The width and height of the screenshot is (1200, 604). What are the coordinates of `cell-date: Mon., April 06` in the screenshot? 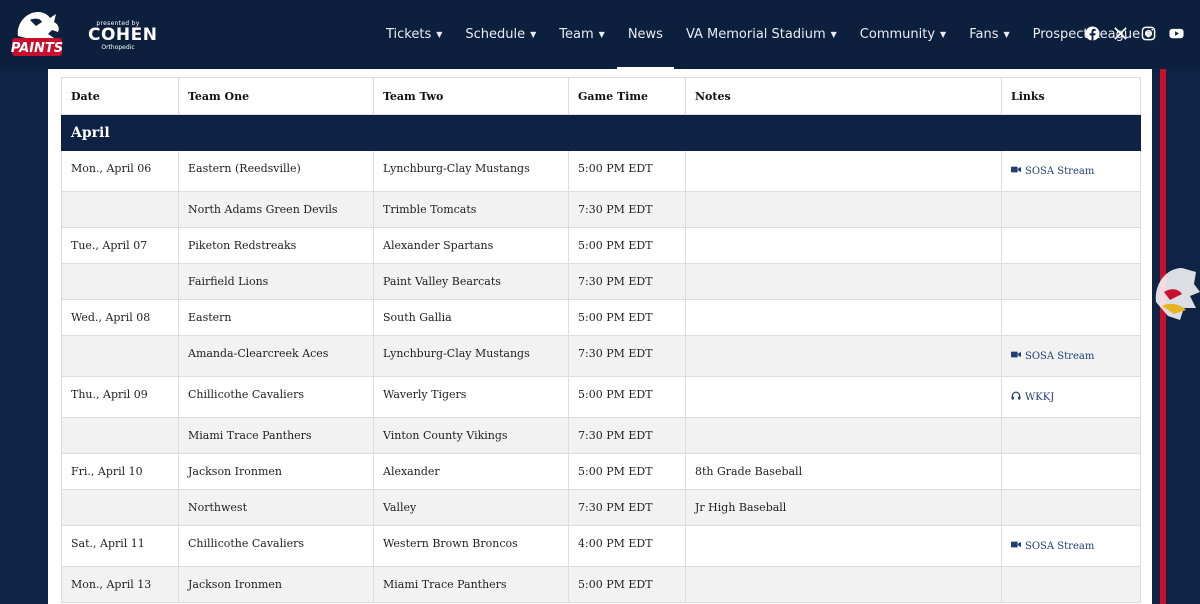 It's located at (120, 171).